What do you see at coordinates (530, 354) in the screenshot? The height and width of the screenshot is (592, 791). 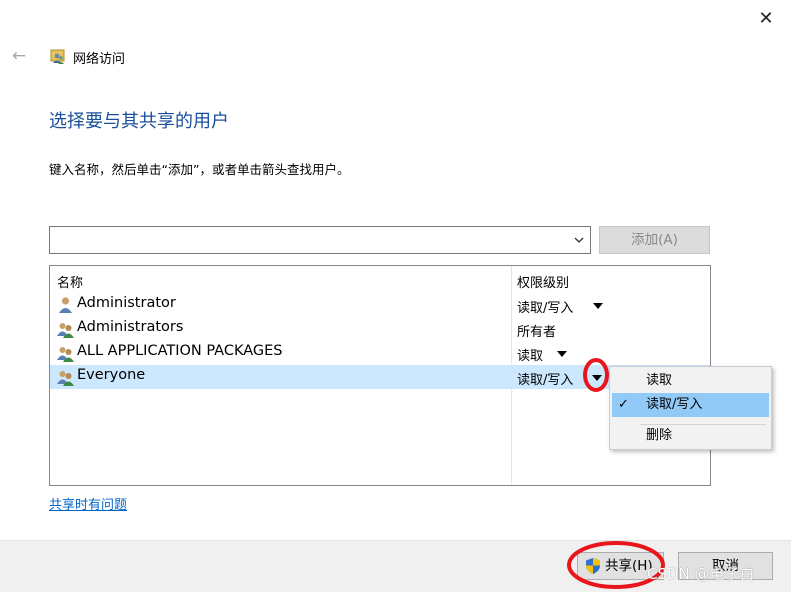 I see `permission-level: 读取` at bounding box center [530, 354].